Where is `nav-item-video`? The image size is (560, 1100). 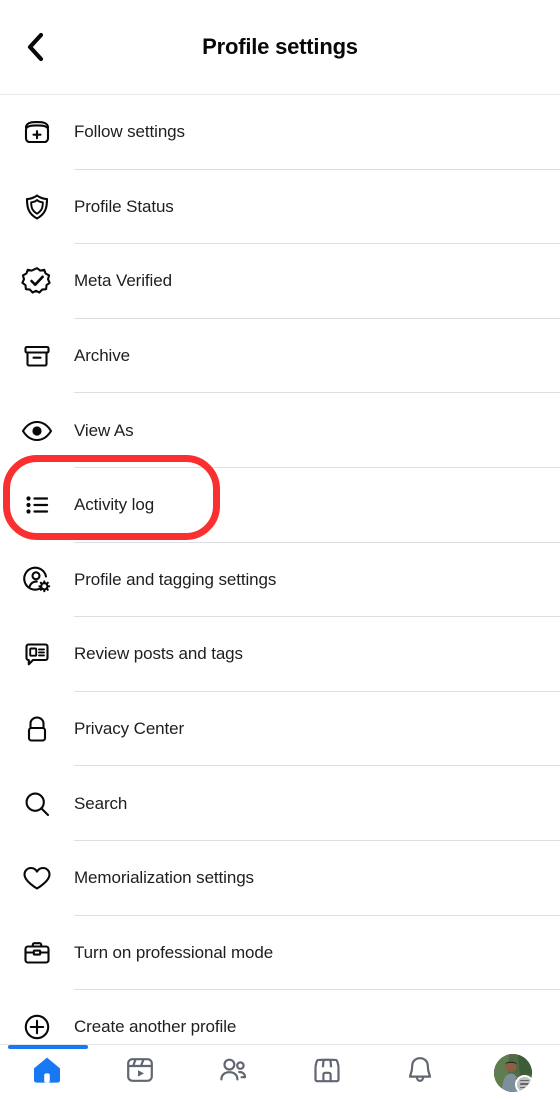
nav-item-video is located at coordinates (139, 1072).